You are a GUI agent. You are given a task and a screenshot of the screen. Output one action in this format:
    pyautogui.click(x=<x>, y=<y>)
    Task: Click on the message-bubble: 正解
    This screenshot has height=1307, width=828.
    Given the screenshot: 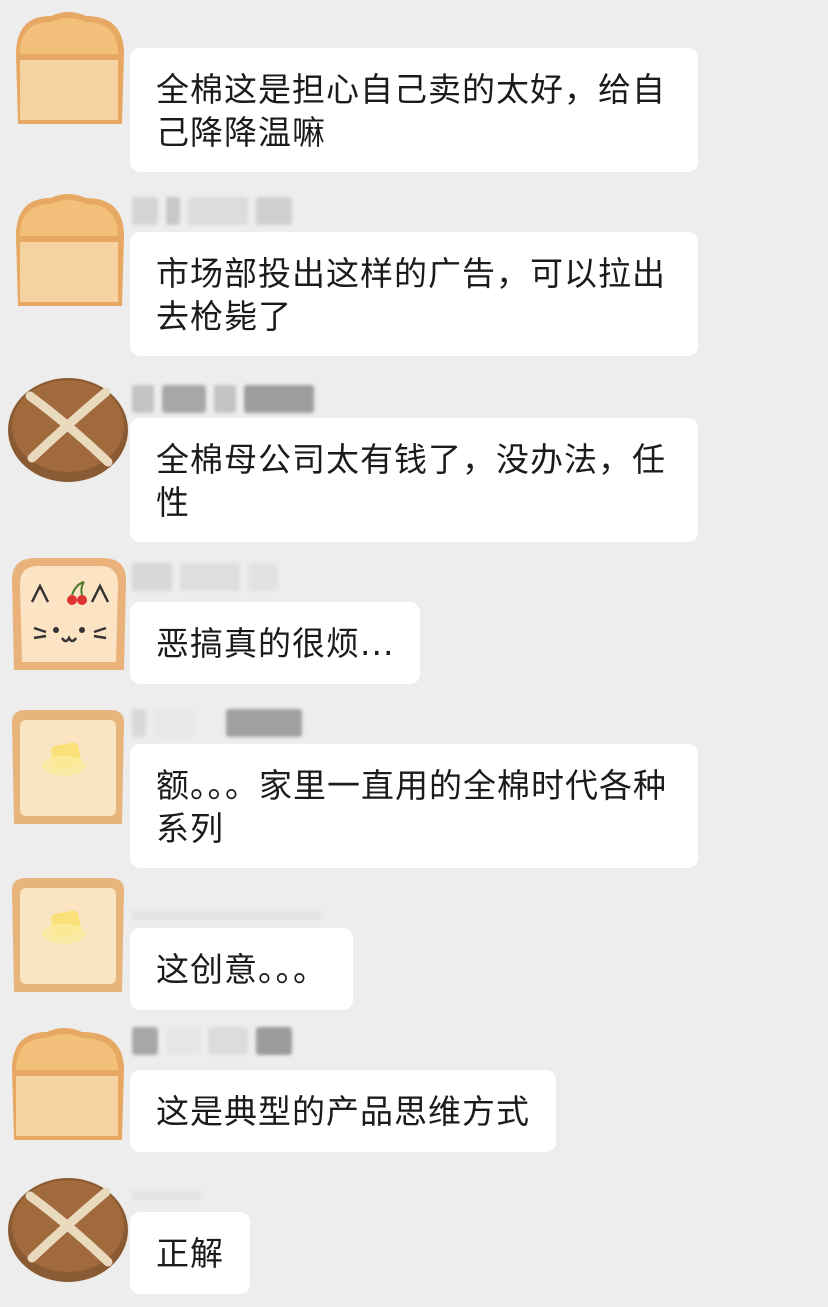 What is the action you would take?
    pyautogui.click(x=190, y=1253)
    